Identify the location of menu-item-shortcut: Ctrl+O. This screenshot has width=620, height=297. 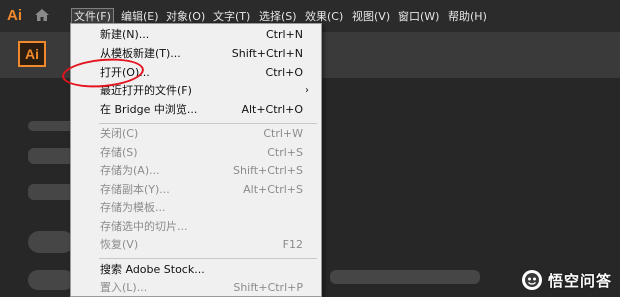
(284, 72).